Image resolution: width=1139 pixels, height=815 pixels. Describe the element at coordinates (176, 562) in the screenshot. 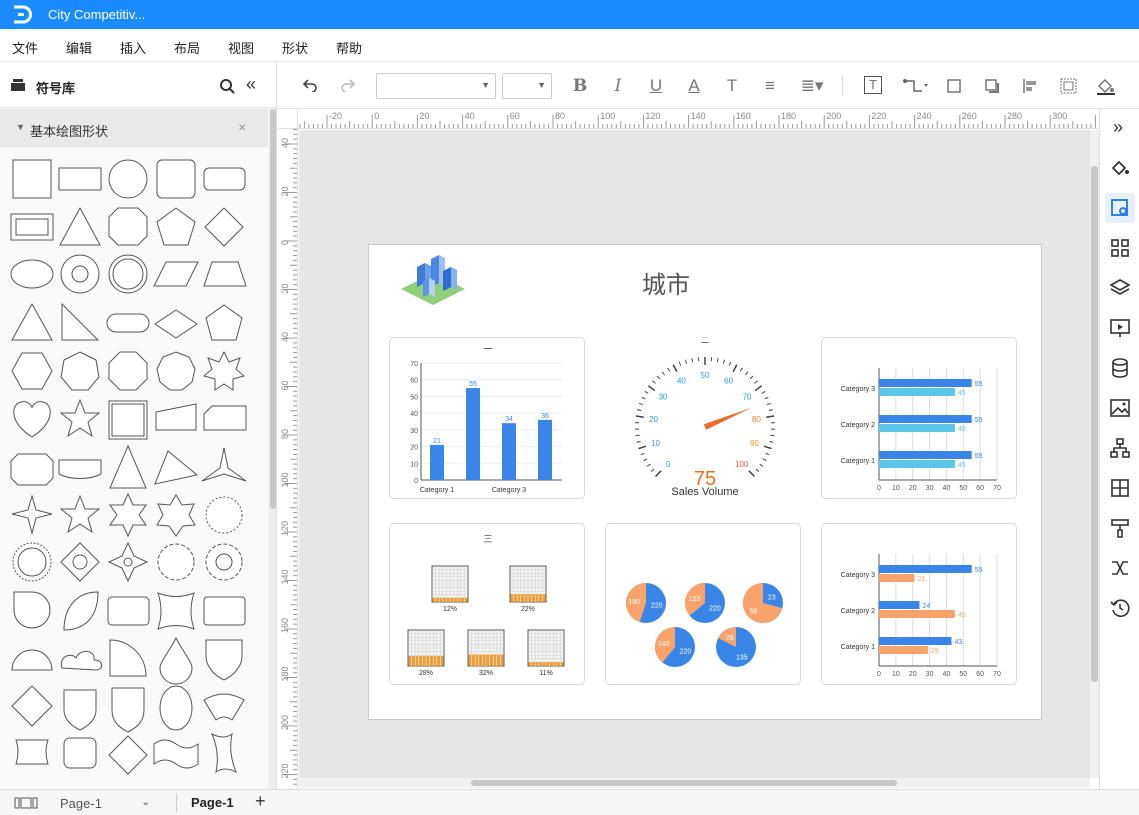

I see `shape-gear` at that location.